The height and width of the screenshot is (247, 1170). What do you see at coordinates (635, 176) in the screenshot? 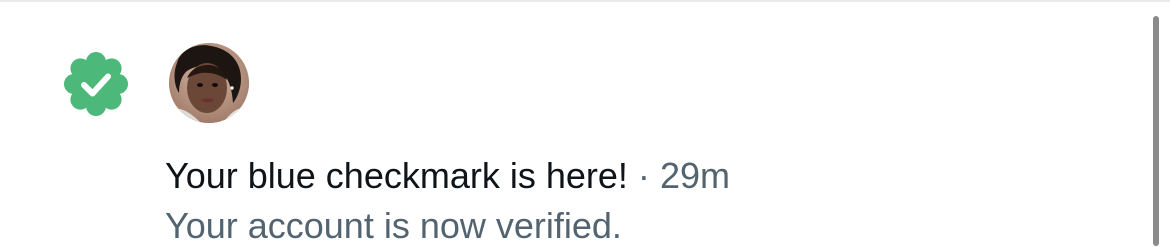
I see `notification-title-line: Your blue checkmark is here! · 29m` at bounding box center [635, 176].